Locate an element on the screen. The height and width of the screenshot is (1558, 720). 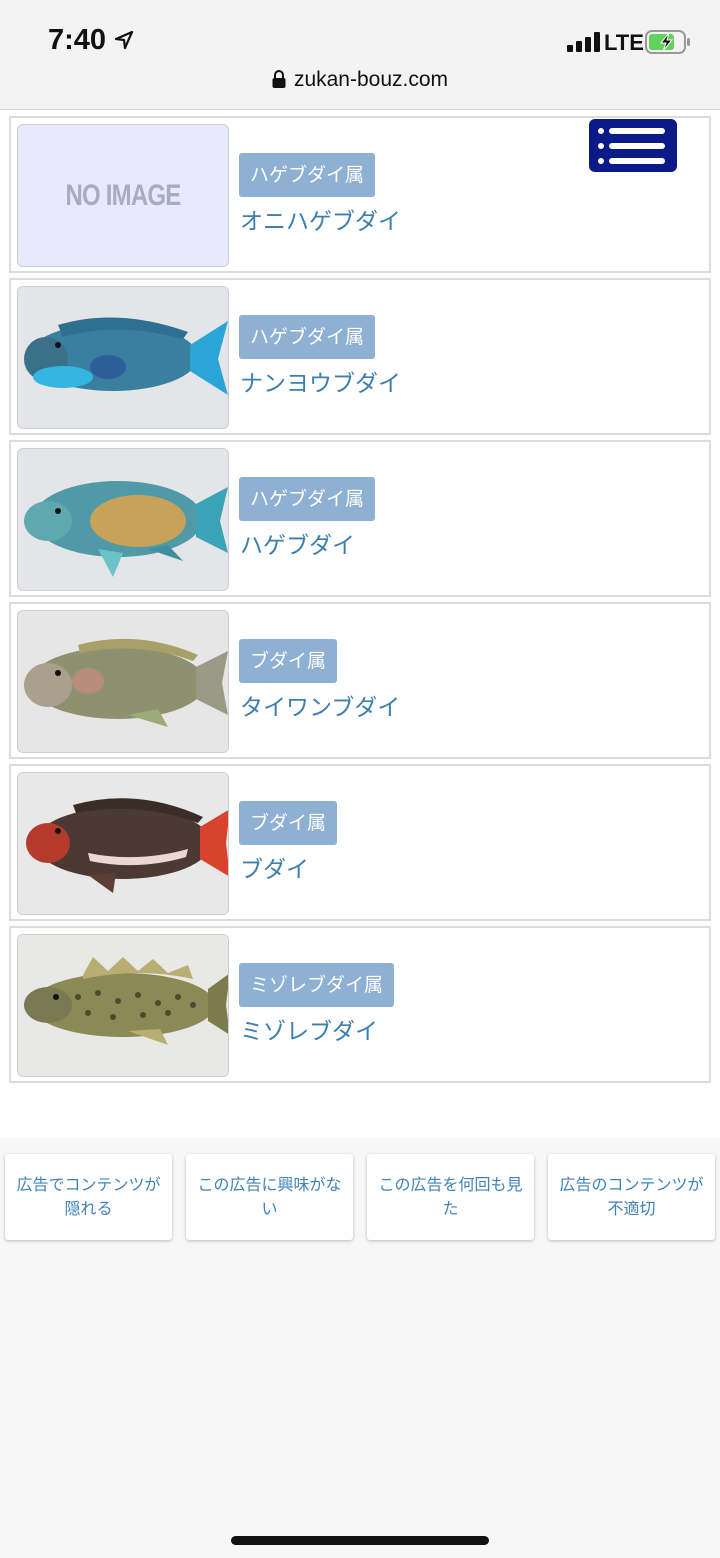
ad-feedback-button: 広告のコンテンツが不適切 is located at coordinates (631, 1197).